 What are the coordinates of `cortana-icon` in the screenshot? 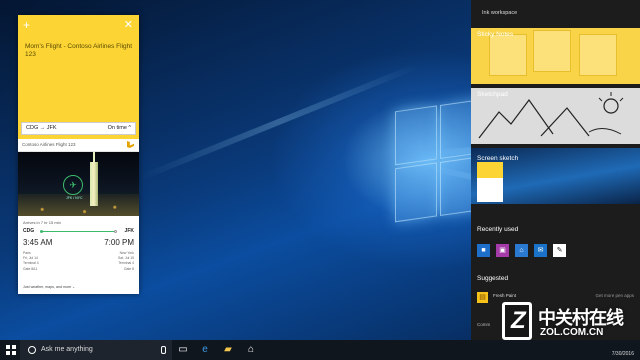 It's located at (32, 350).